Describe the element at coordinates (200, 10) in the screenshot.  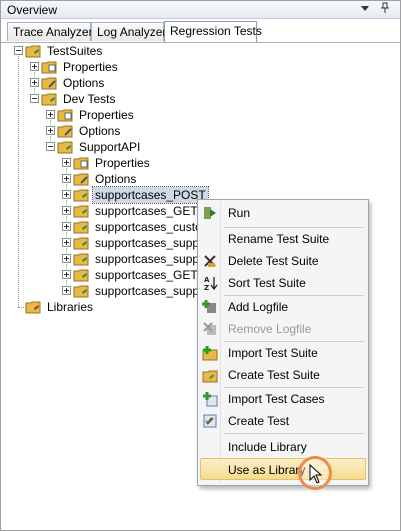
I see `panel-header: Overview` at that location.